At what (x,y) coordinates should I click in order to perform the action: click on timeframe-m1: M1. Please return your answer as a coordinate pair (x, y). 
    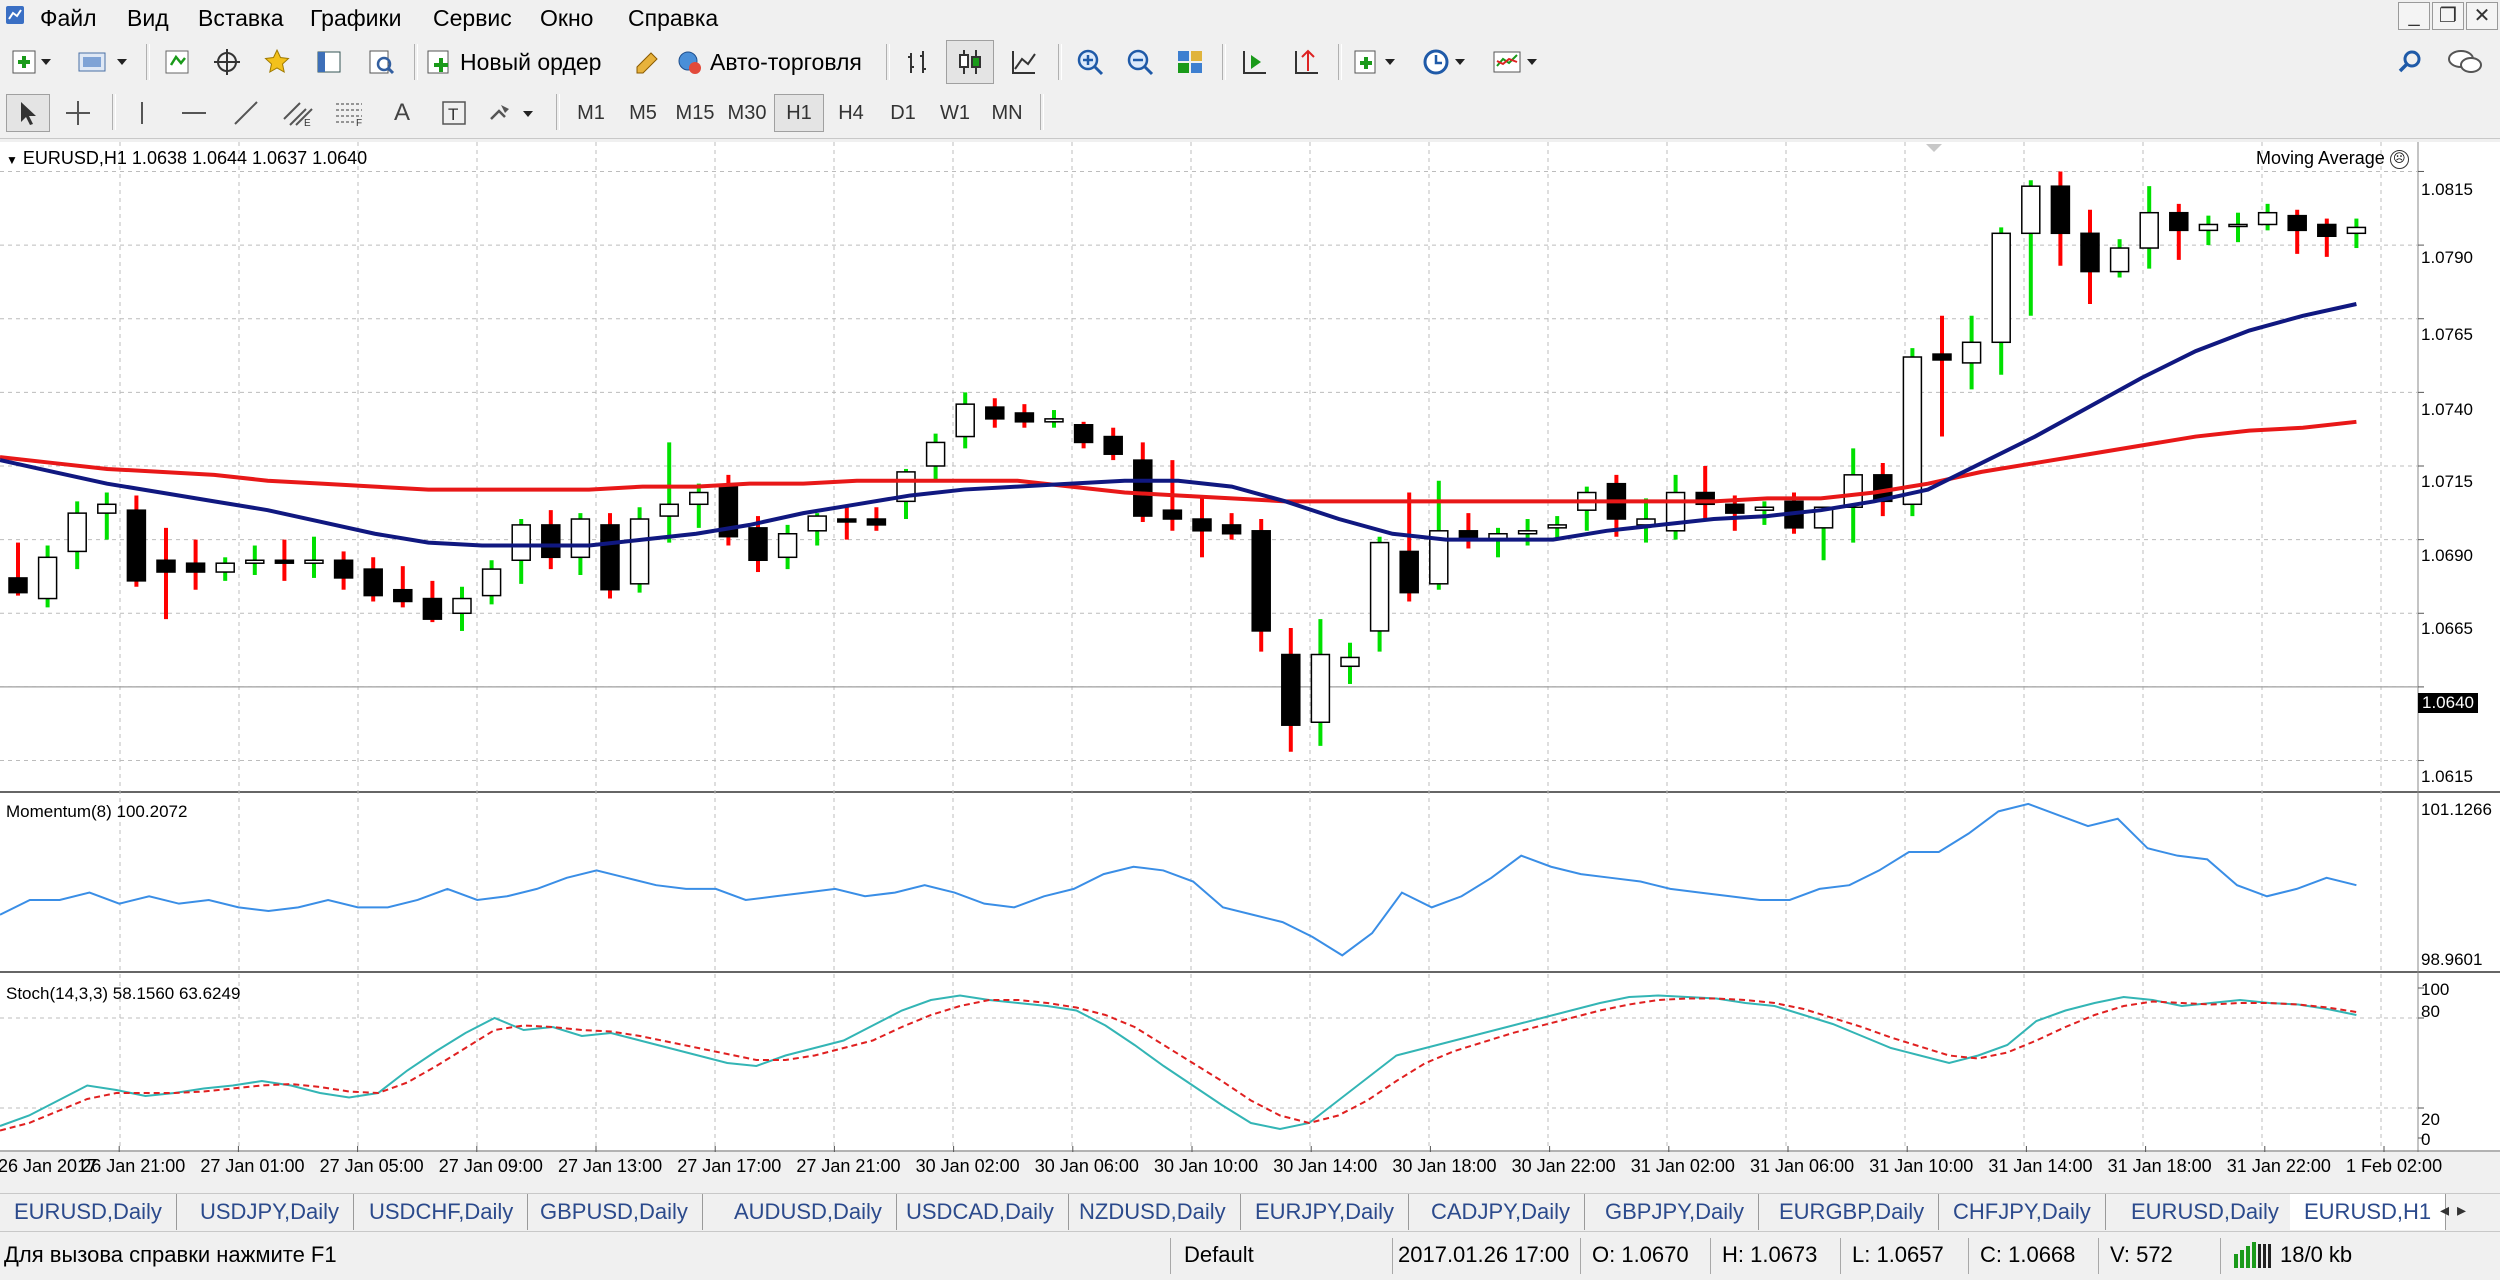
    Looking at the image, I should click on (591, 113).